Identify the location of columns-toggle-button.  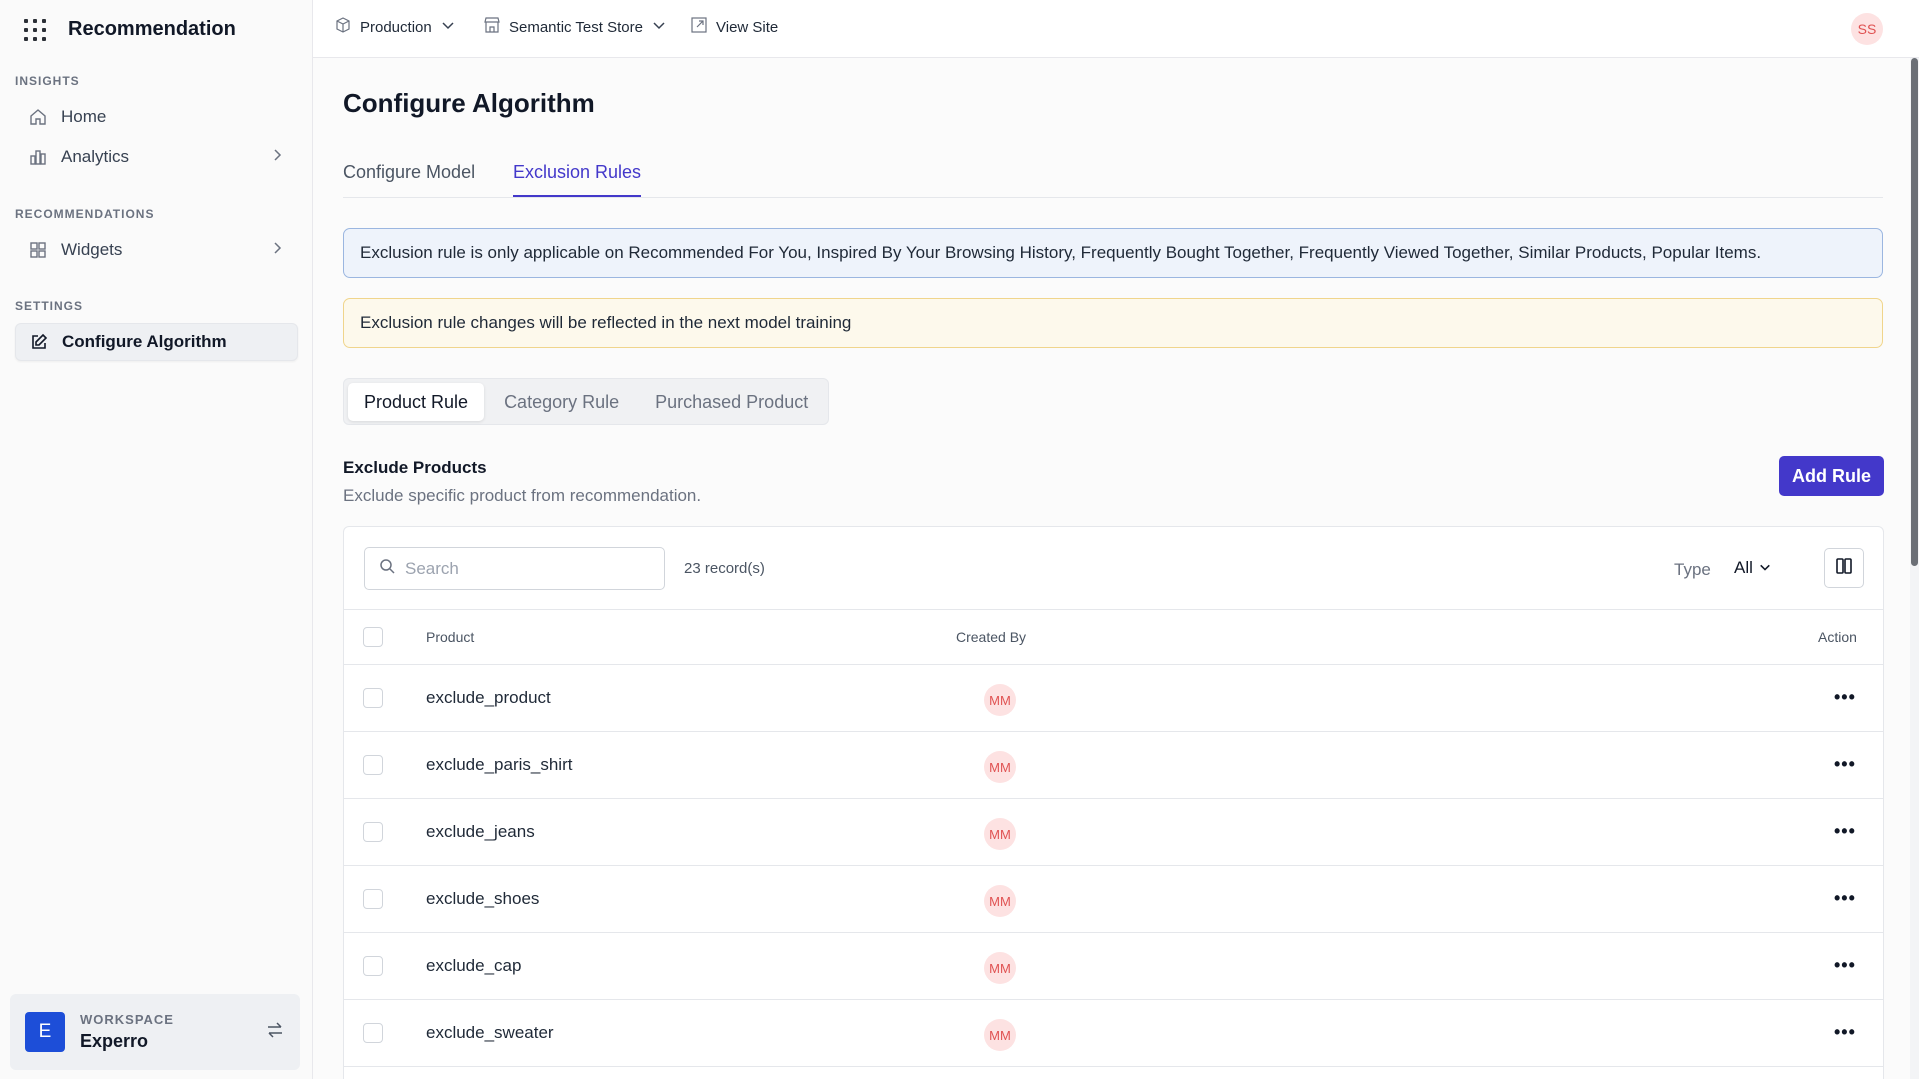
(1844, 568).